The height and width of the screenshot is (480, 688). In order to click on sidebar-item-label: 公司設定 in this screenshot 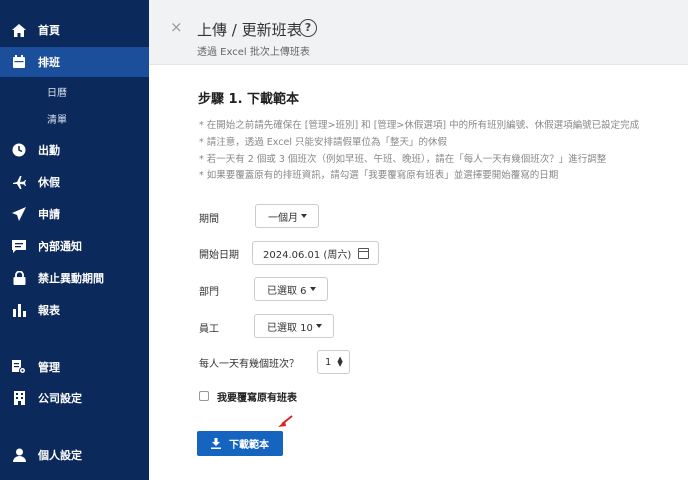, I will do `click(60, 398)`.